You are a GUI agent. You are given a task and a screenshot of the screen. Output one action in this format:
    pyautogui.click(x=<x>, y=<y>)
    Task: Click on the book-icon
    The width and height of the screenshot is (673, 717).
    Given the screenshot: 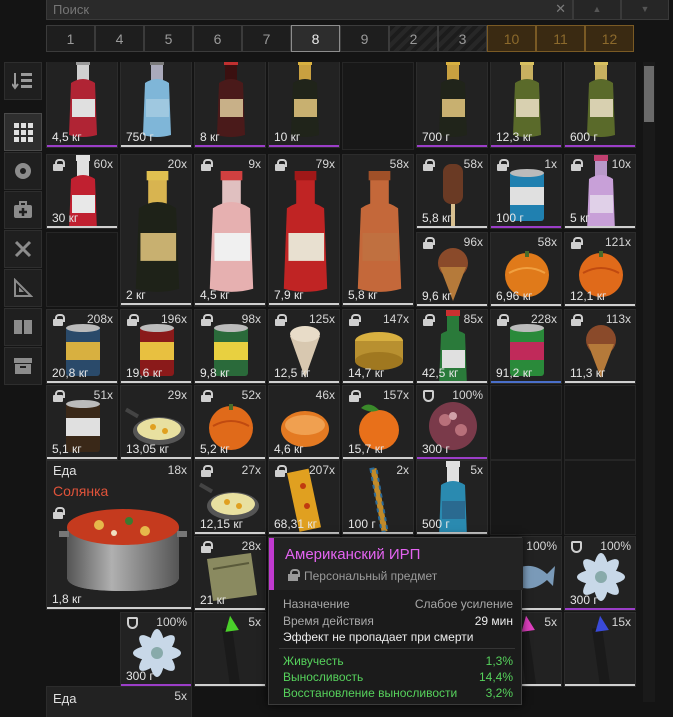 What is the action you would take?
    pyautogui.click(x=23, y=327)
    